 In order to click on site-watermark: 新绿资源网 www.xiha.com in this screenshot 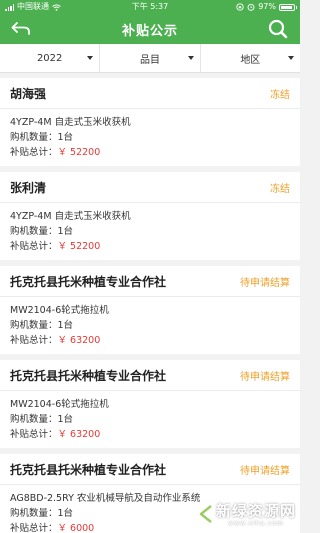, I will do `click(243, 514)`.